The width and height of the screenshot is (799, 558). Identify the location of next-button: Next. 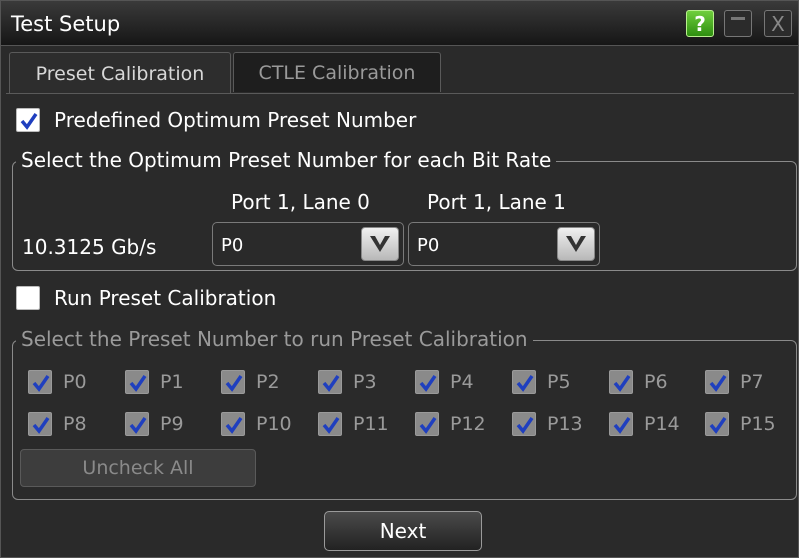
(403, 531).